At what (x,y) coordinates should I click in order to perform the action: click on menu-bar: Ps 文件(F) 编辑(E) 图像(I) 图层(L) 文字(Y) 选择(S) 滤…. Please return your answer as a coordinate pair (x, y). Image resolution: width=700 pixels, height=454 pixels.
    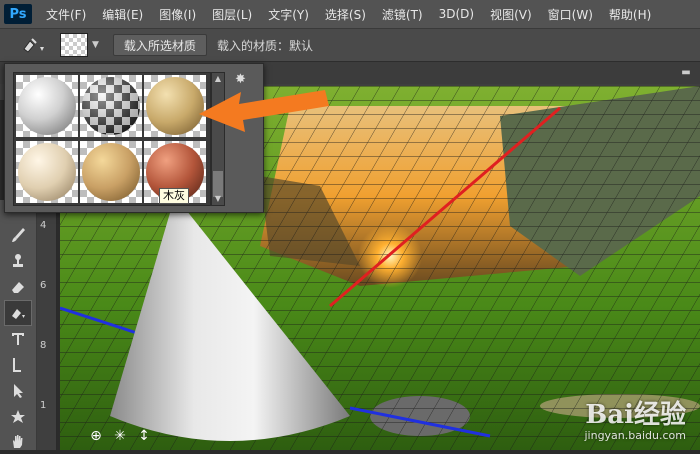
    Looking at the image, I should click on (350, 14).